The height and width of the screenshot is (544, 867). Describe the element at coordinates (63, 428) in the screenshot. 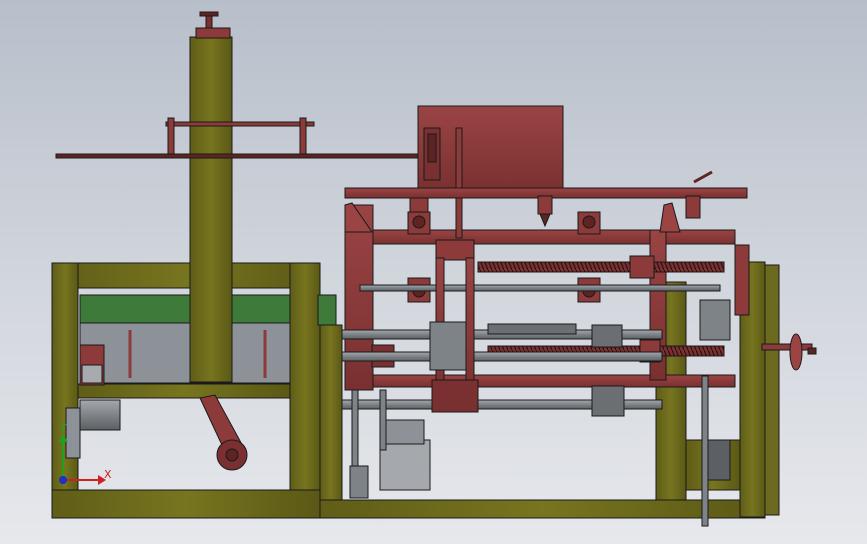

I see `triad-y-label: Y` at that location.